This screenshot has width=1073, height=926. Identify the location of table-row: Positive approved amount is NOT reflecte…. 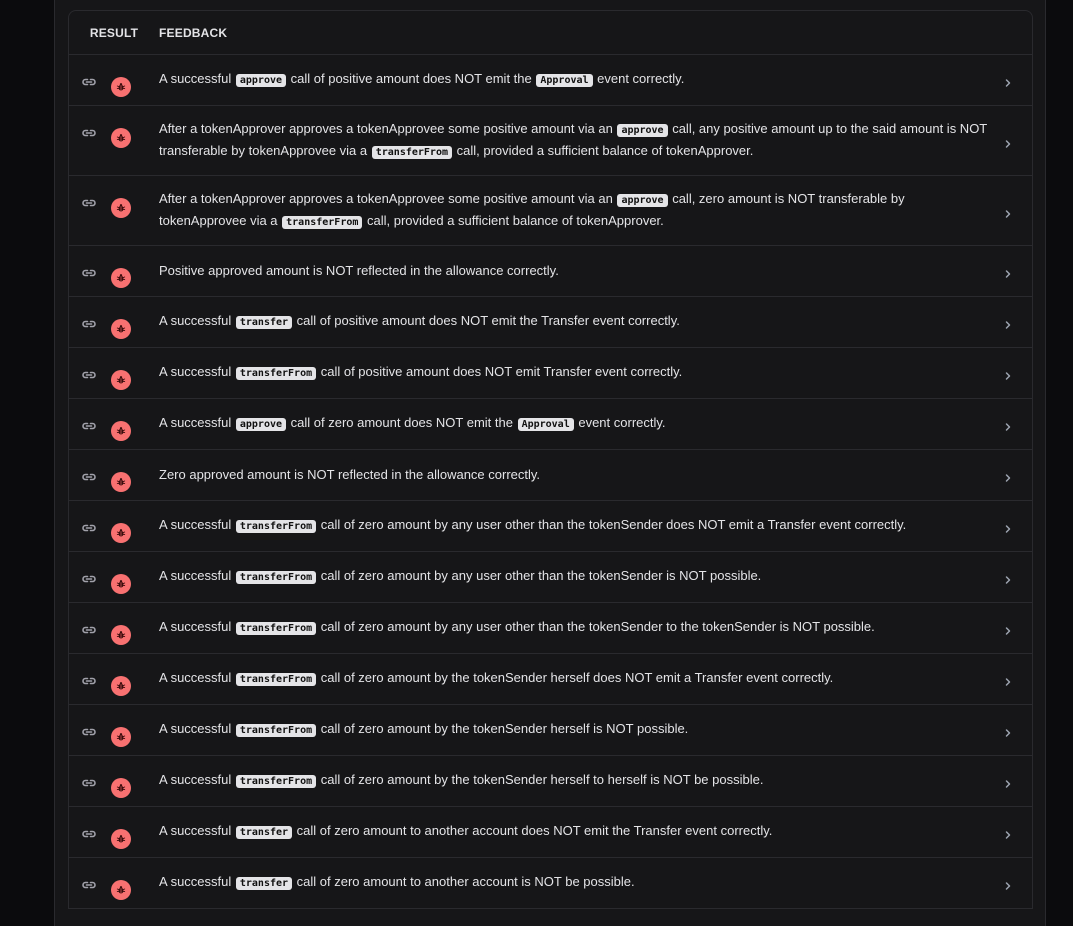
(550, 271).